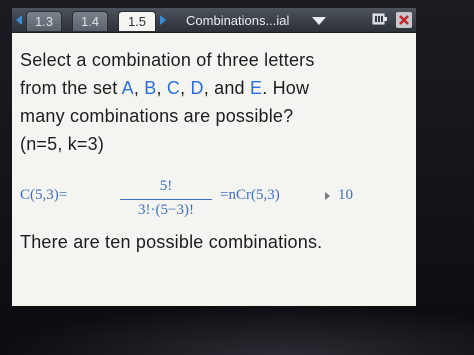  I want to click on fraction: 5! 3!·(5−3)!, so click(166, 200).